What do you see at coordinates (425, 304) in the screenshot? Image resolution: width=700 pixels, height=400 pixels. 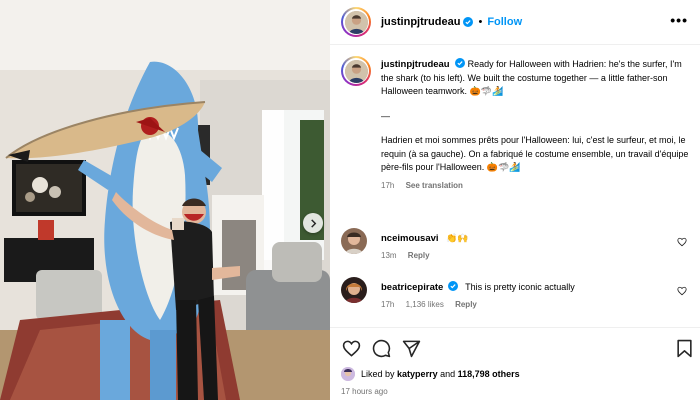 I see `comment-likes: 1,136 likes` at bounding box center [425, 304].